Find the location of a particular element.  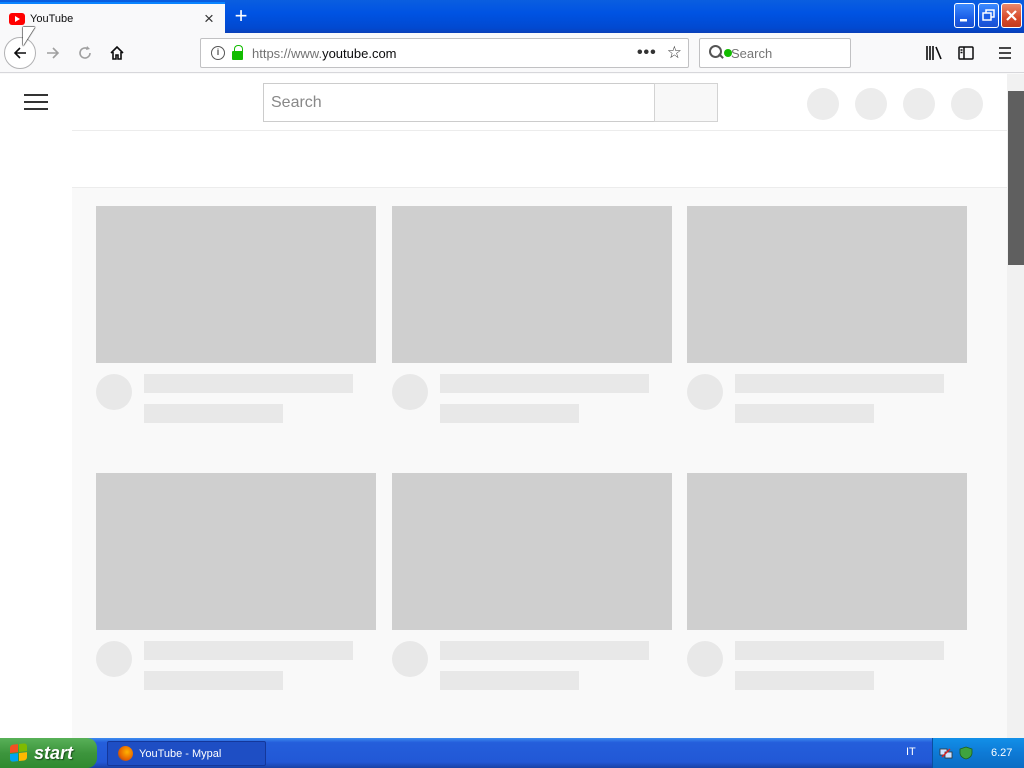

reload-icon is located at coordinates (85, 52).